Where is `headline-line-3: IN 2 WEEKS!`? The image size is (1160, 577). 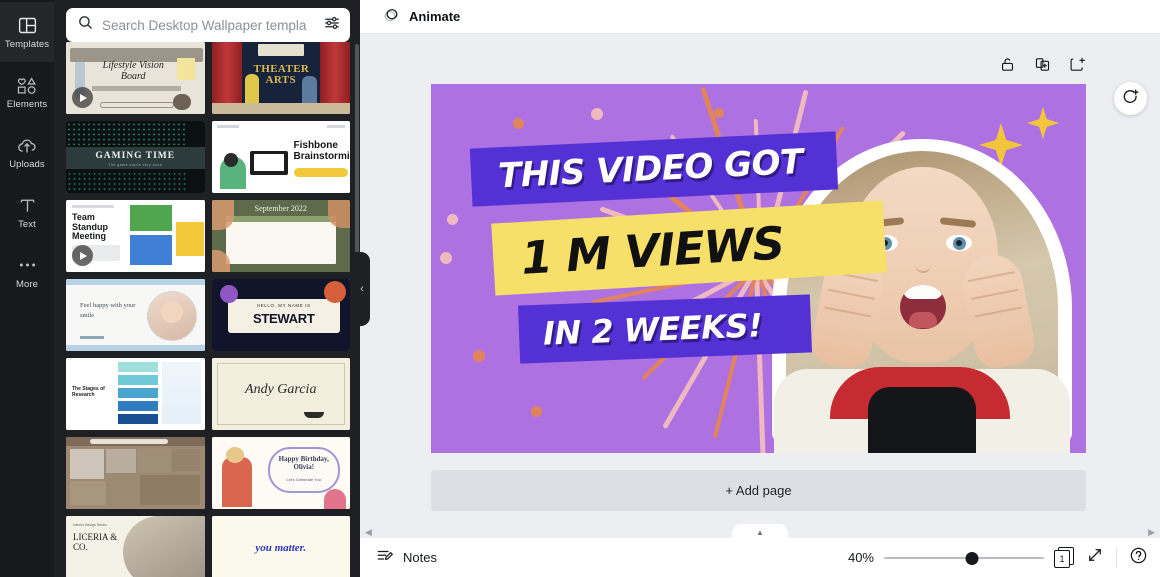
headline-line-3: IN 2 WEEKS! is located at coordinates (652, 329).